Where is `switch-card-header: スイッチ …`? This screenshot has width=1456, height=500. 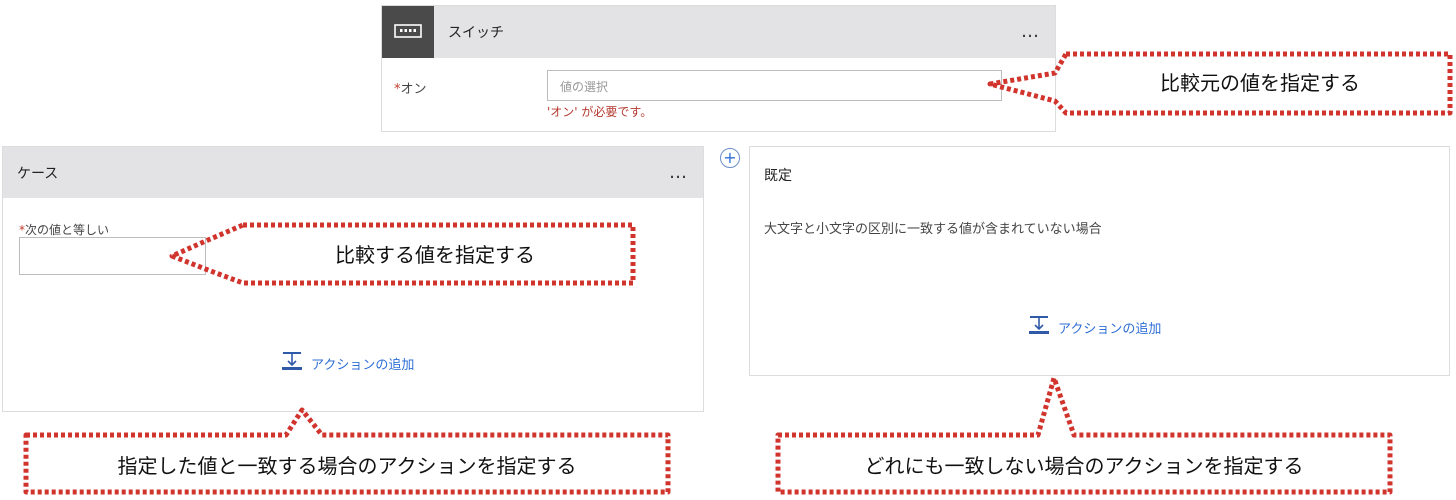
switch-card-header: スイッチ … is located at coordinates (718, 32).